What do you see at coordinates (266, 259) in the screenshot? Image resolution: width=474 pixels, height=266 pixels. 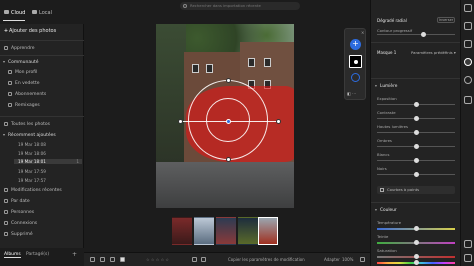 I see `copy-settings-button: Copier les paramètres de modification` at bounding box center [266, 259].